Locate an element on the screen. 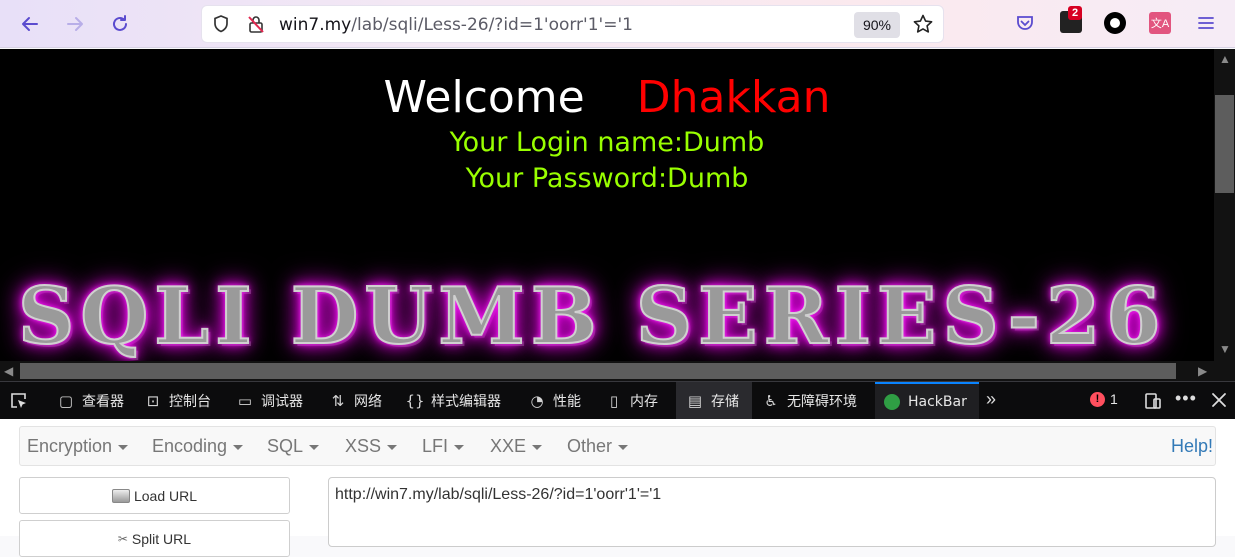 Image resolution: width=1235 pixels, height=557 pixels. menu-label: Encryption is located at coordinates (70, 446).